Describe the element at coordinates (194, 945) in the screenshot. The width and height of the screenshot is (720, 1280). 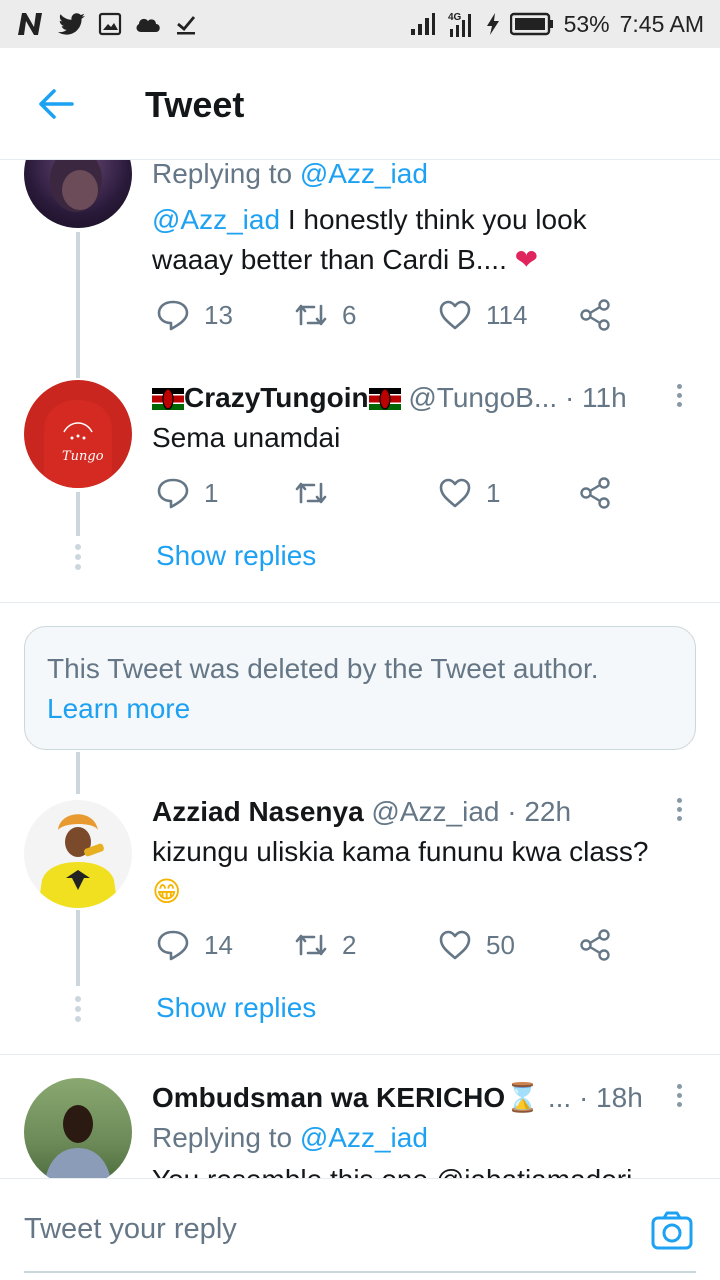
I see `reply-action: 14` at that location.